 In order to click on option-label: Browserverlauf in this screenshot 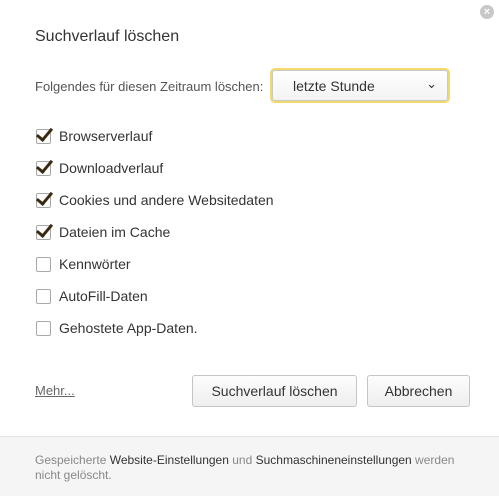, I will do `click(106, 136)`.